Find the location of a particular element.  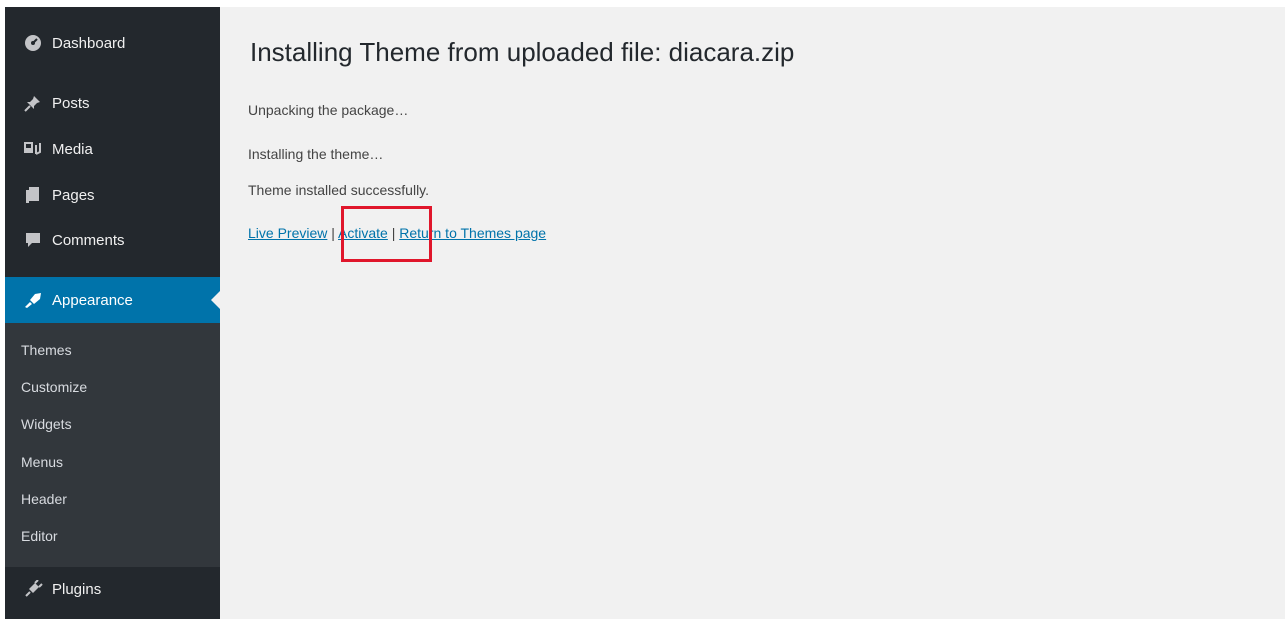

status-message-success: Theme installed successfully. is located at coordinates (339, 190).